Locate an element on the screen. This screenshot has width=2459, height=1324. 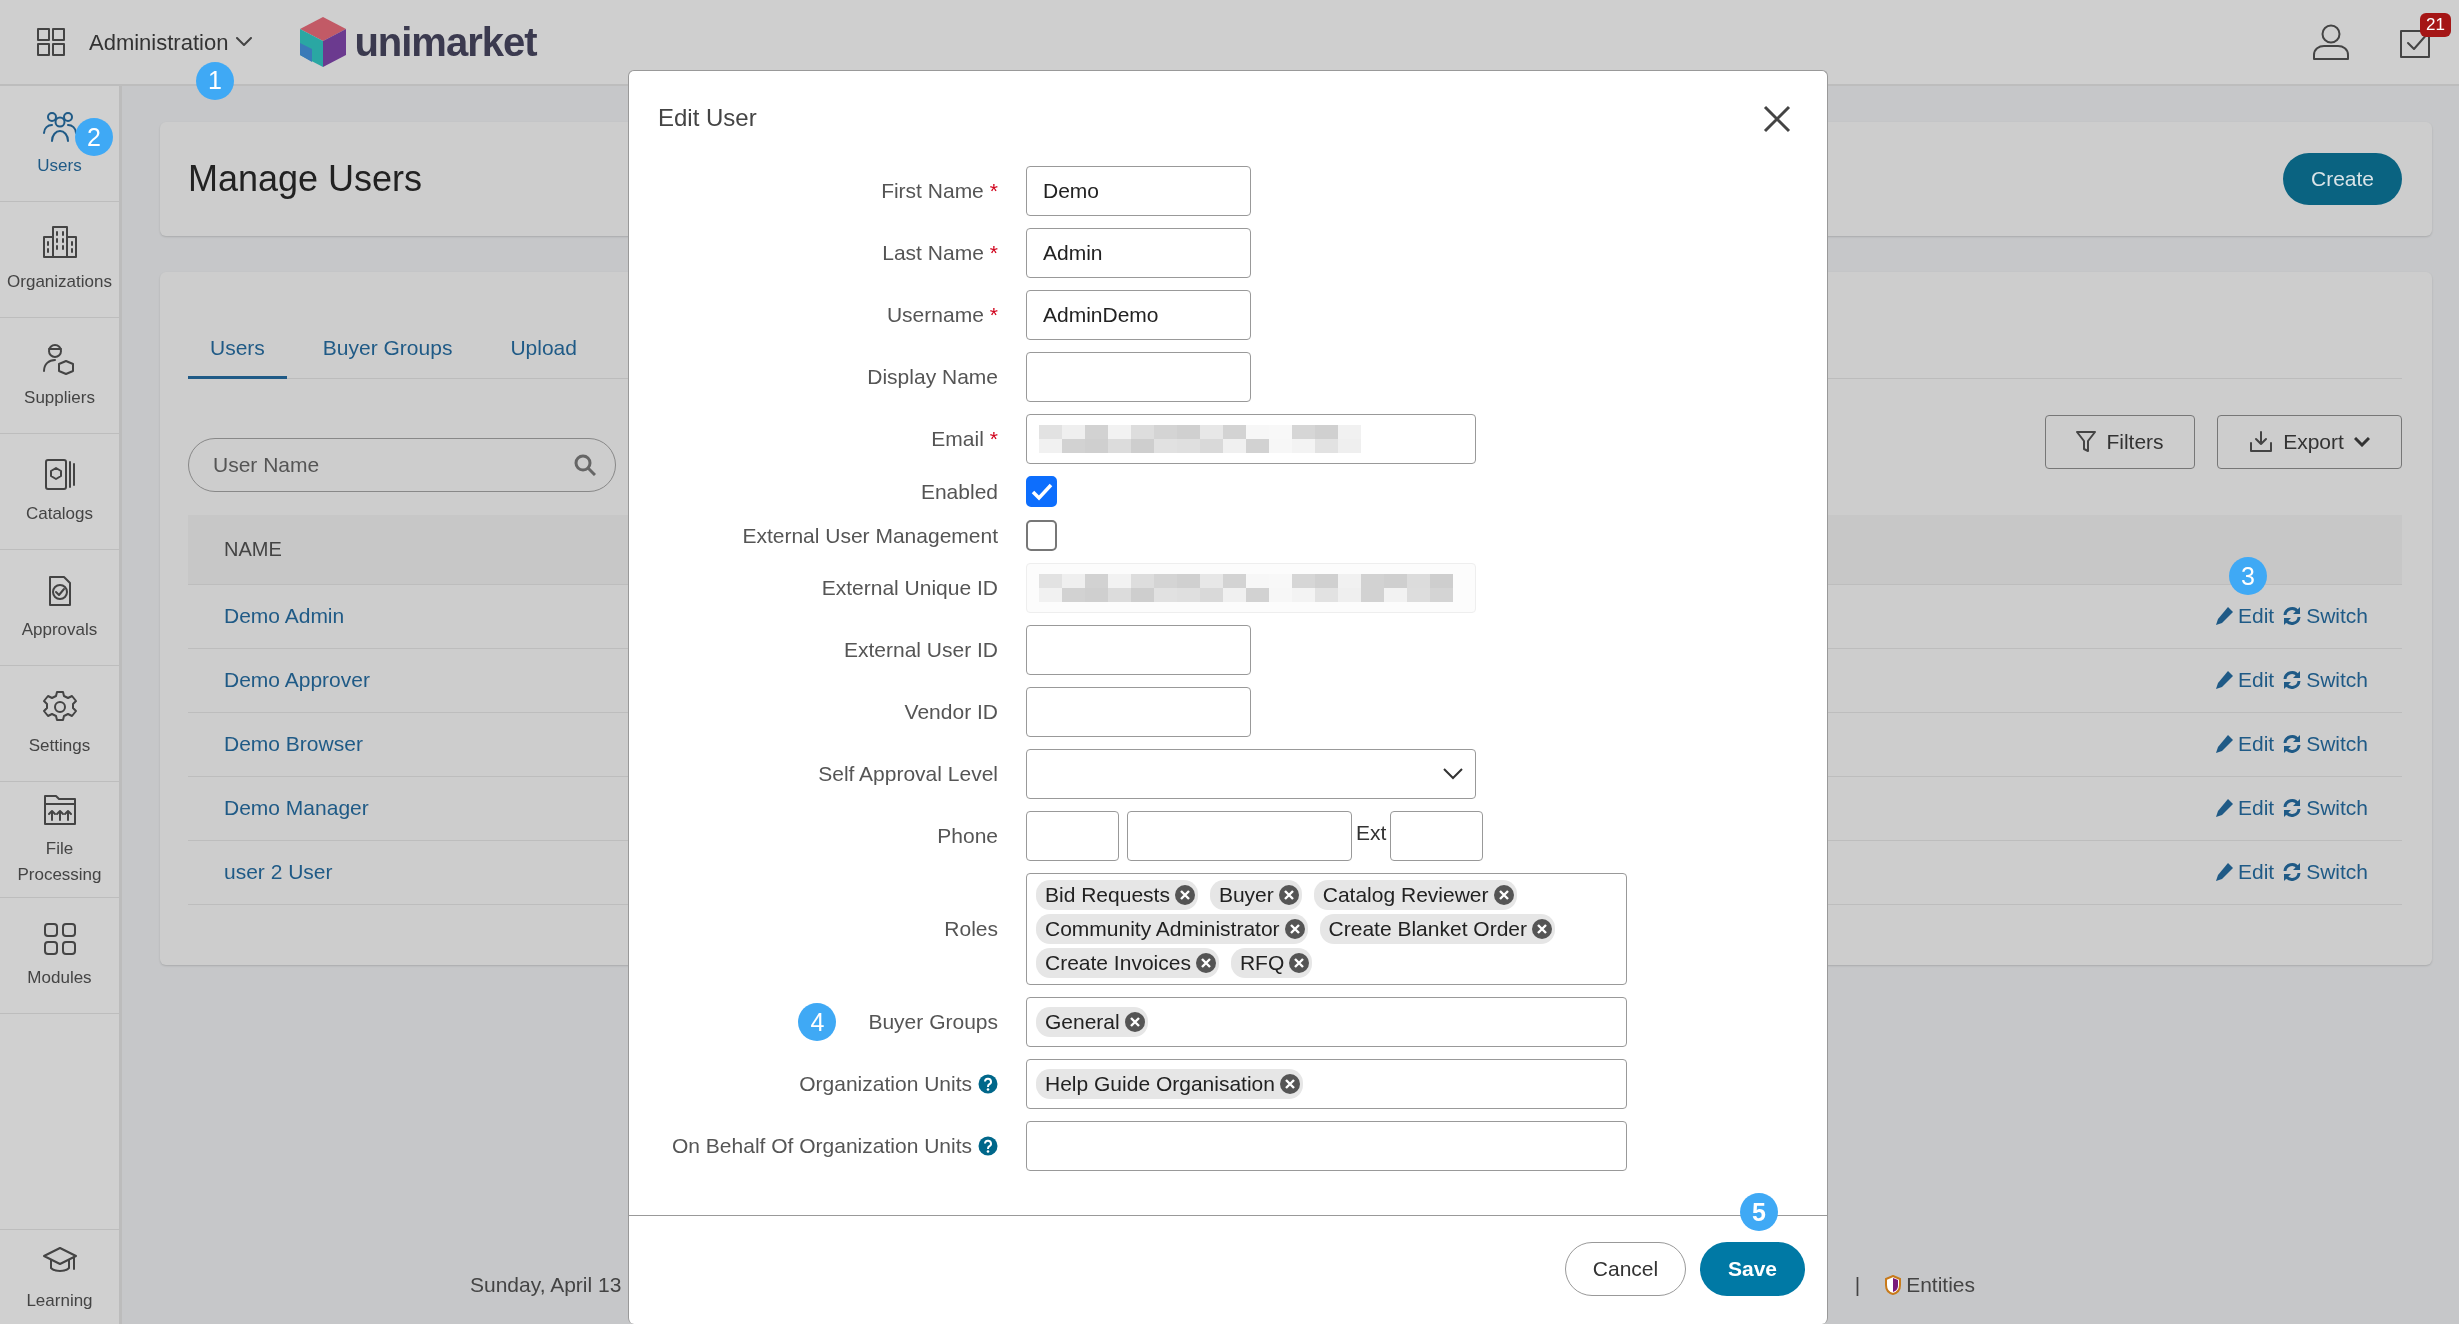
sidebar-item: Learning is located at coordinates (59, 1276).